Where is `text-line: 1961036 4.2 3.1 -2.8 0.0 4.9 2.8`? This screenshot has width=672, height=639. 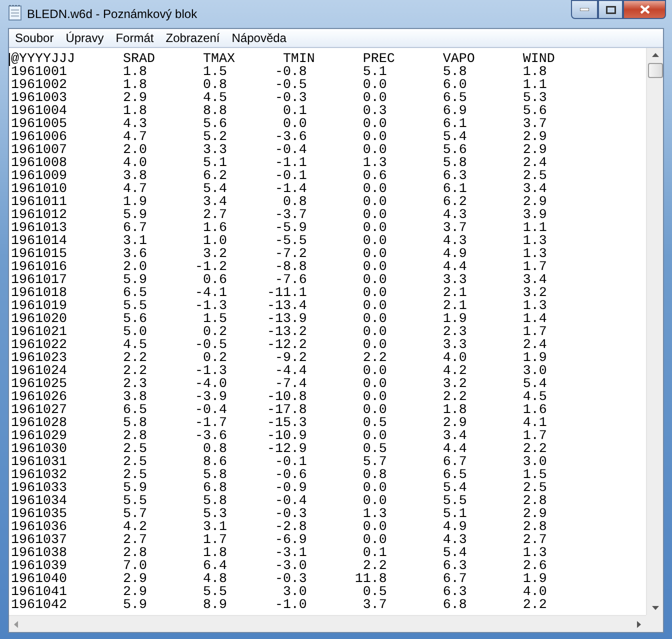
text-line: 1961036 4.2 3.1 -2.8 0.0 4.9 2.8 is located at coordinates (279, 527).